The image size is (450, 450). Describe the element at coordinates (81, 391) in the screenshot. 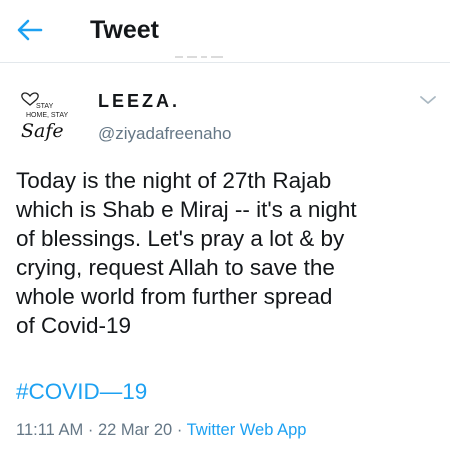

I see `hashtag-link: #COVID—19` at that location.